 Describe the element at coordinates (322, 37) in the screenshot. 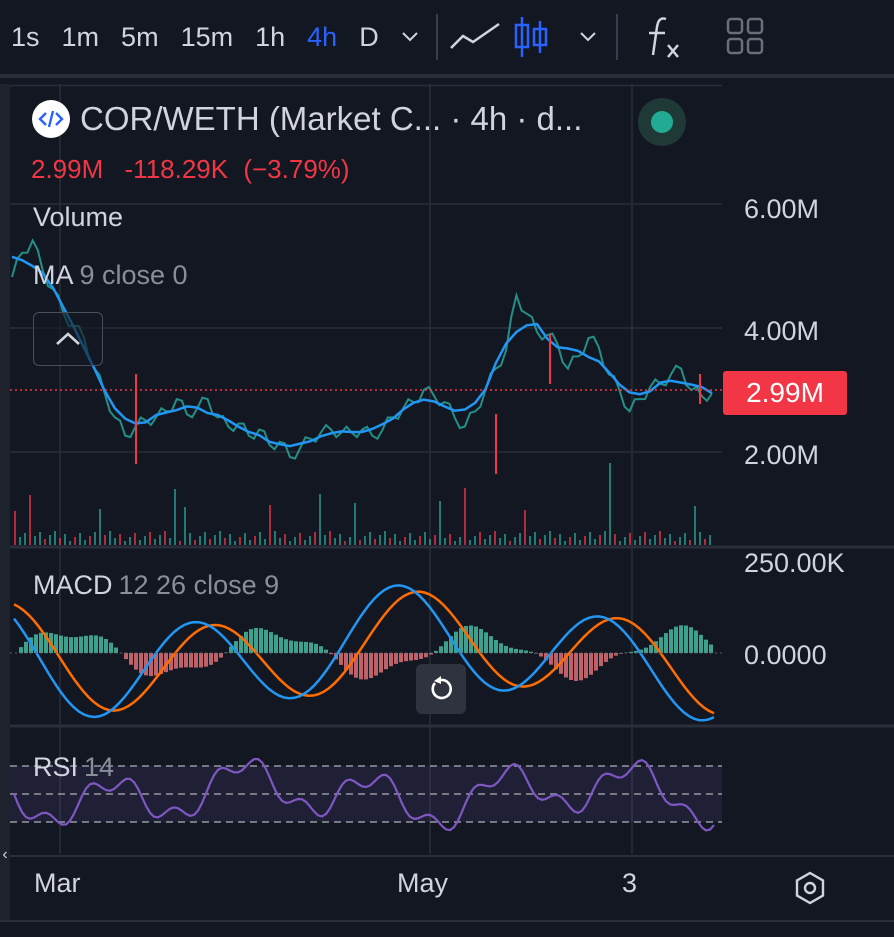

I see `timeframe-4h: 4h` at that location.